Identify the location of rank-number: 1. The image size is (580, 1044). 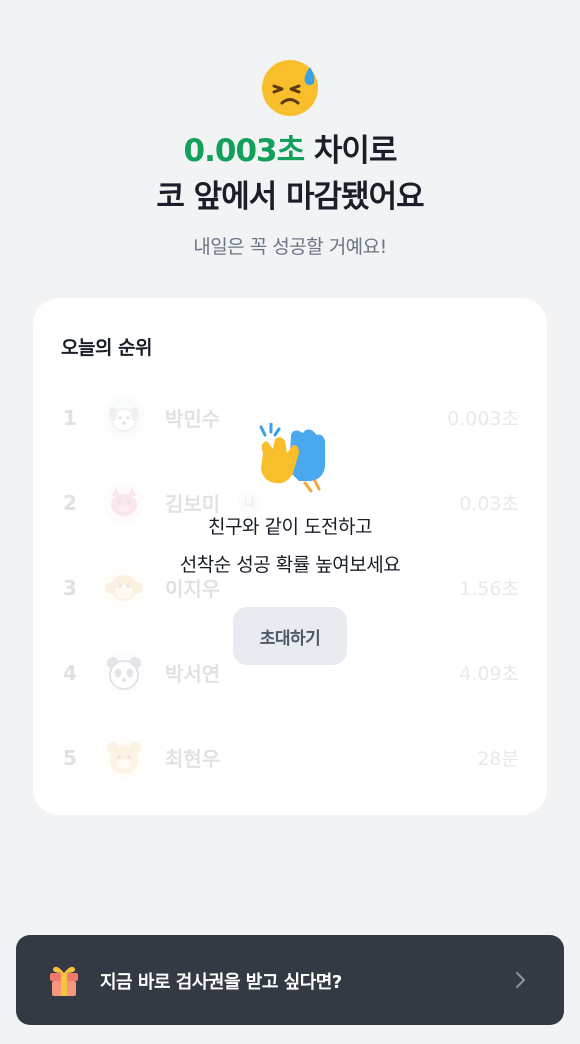
(70, 417).